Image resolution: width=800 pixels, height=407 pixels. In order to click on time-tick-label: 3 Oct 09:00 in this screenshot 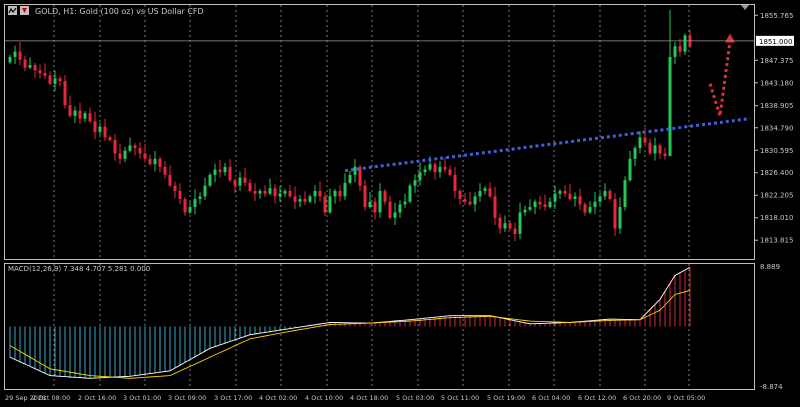, I will do `click(187, 398)`.